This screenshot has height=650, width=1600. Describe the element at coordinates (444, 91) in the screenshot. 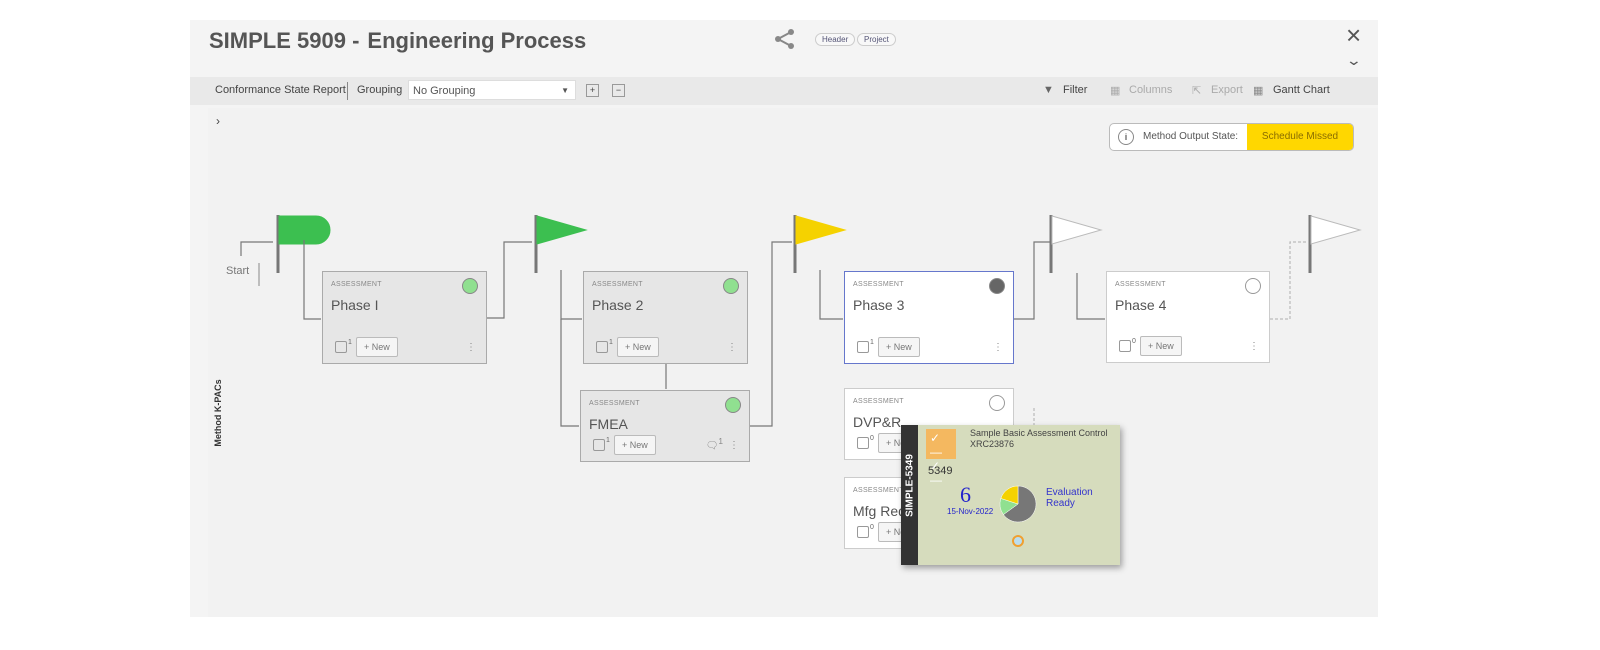

I see `grouping-value: No Grouping` at that location.